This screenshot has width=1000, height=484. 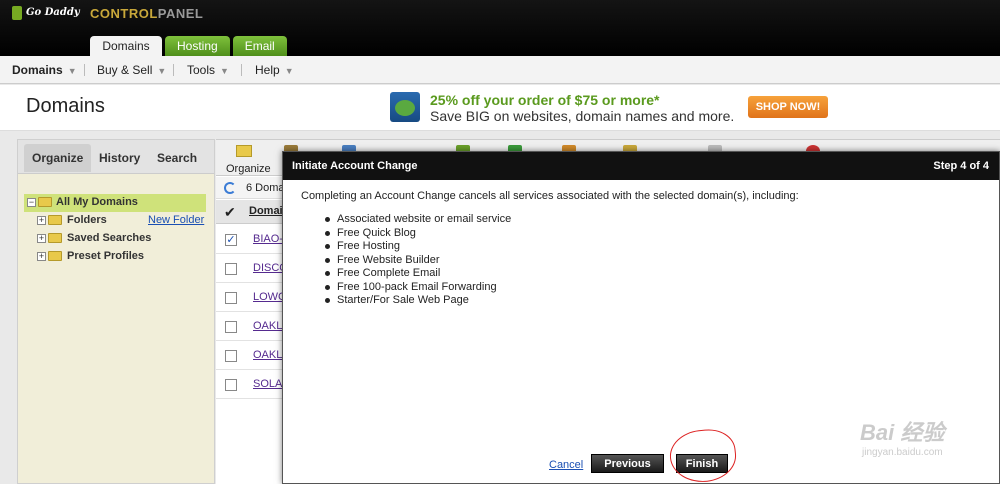 I want to click on tree-item-preset-profiles: + Preset Profiles, so click(x=119, y=257).